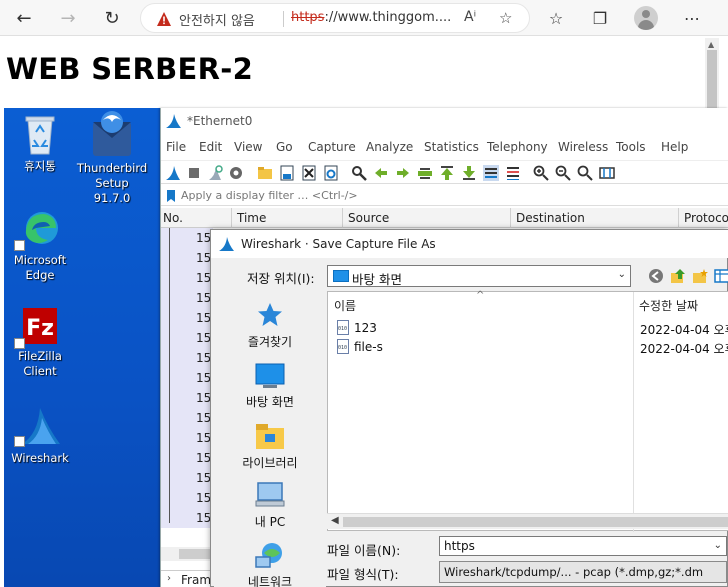 The width and height of the screenshot is (728, 587). What do you see at coordinates (381, 173) in the screenshot?
I see `go-back-icon` at bounding box center [381, 173].